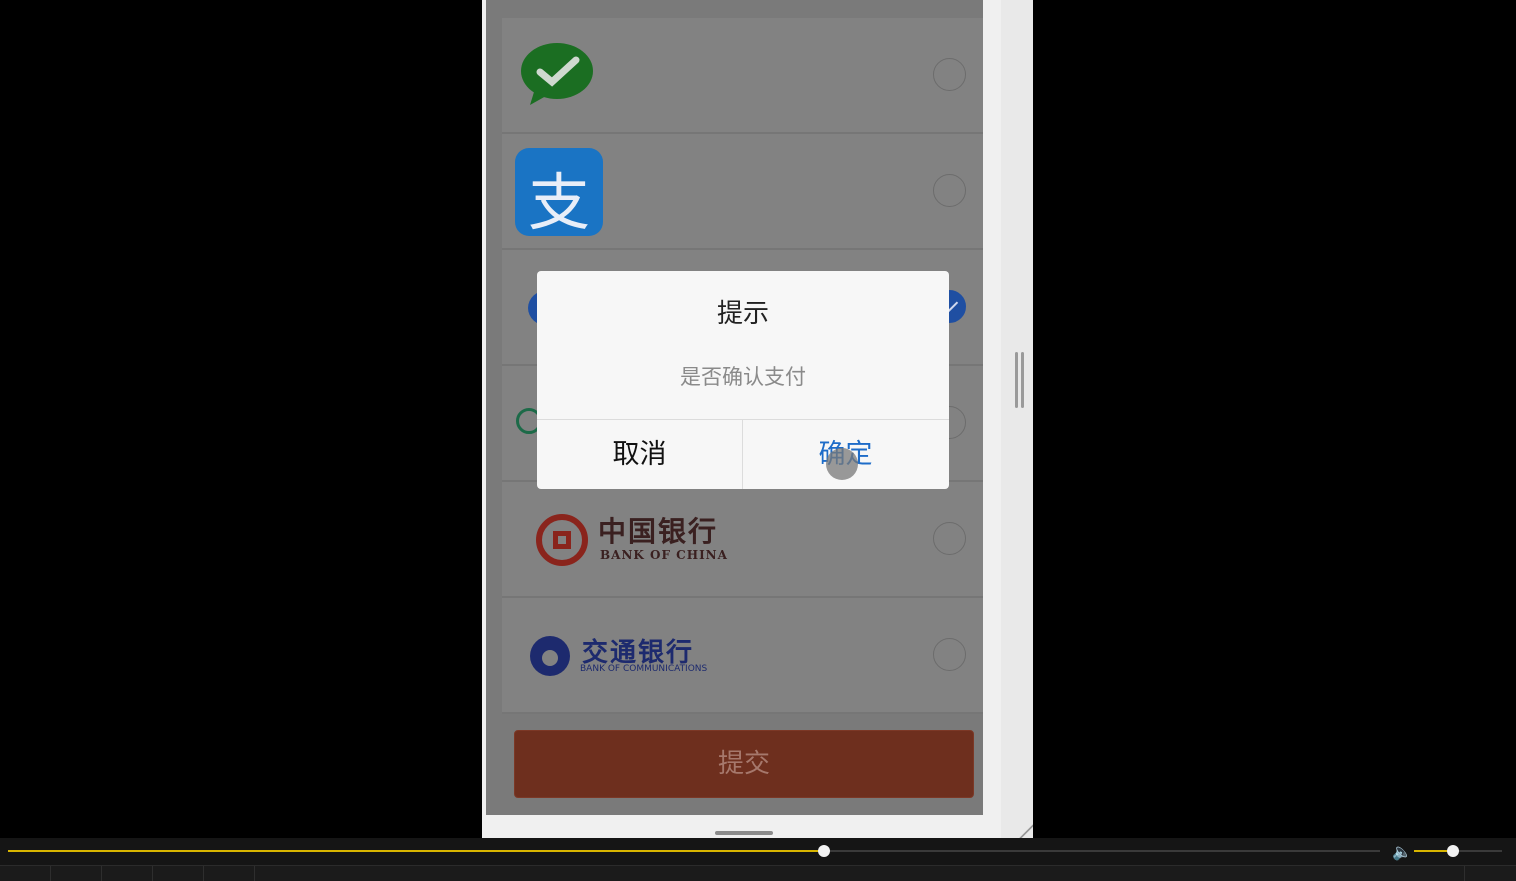 This screenshot has height=881, width=1516. What do you see at coordinates (639, 454) in the screenshot?
I see `cancel-button: 取消` at bounding box center [639, 454].